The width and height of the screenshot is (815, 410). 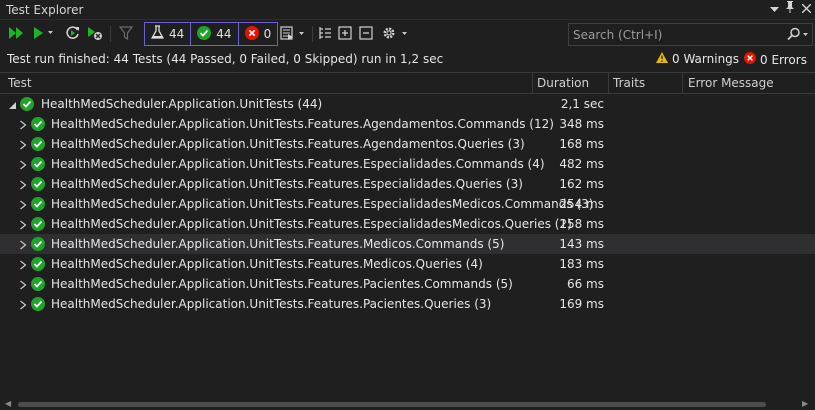 I want to click on settings-icon, so click(x=396, y=34).